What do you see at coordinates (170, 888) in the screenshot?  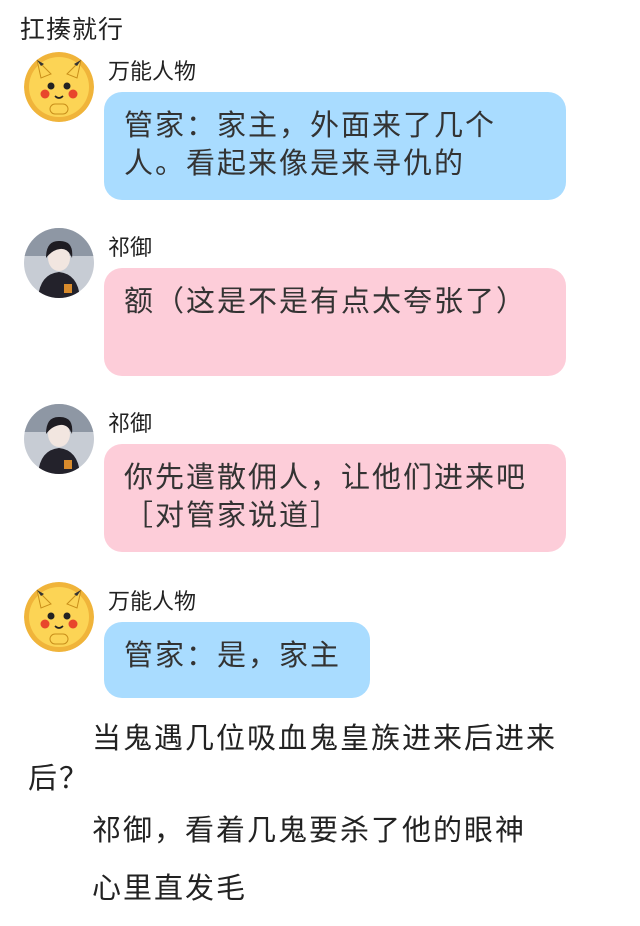 I see `narration-paragraph: 心里直发毛` at bounding box center [170, 888].